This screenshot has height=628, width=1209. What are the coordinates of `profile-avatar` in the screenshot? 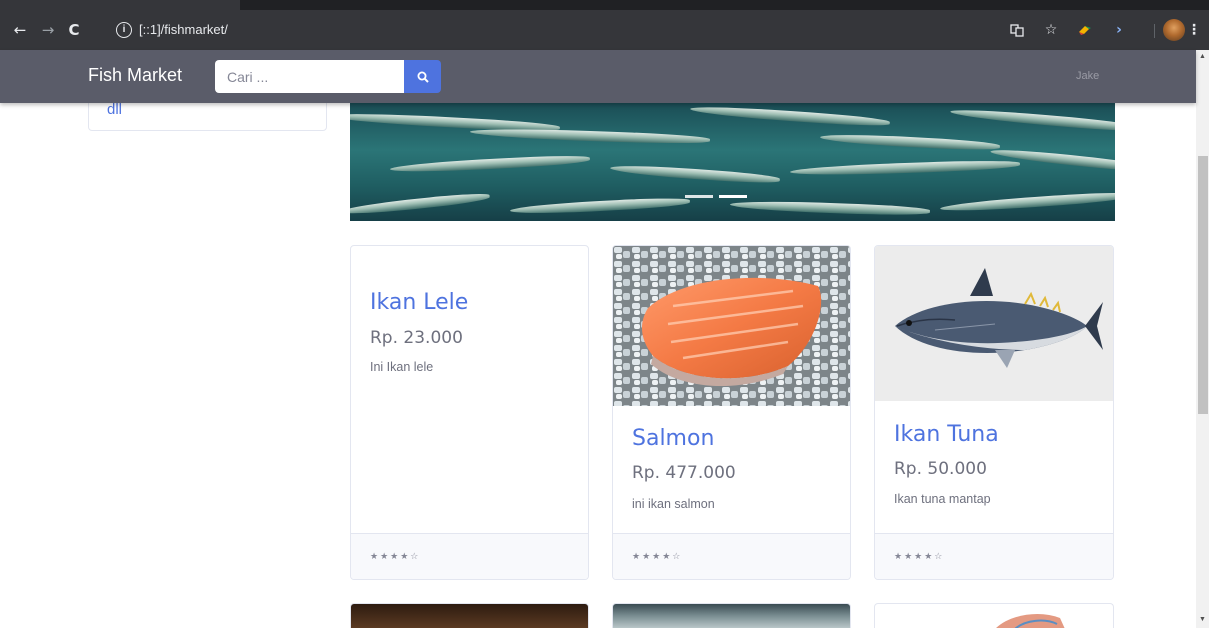 It's located at (1174, 30).